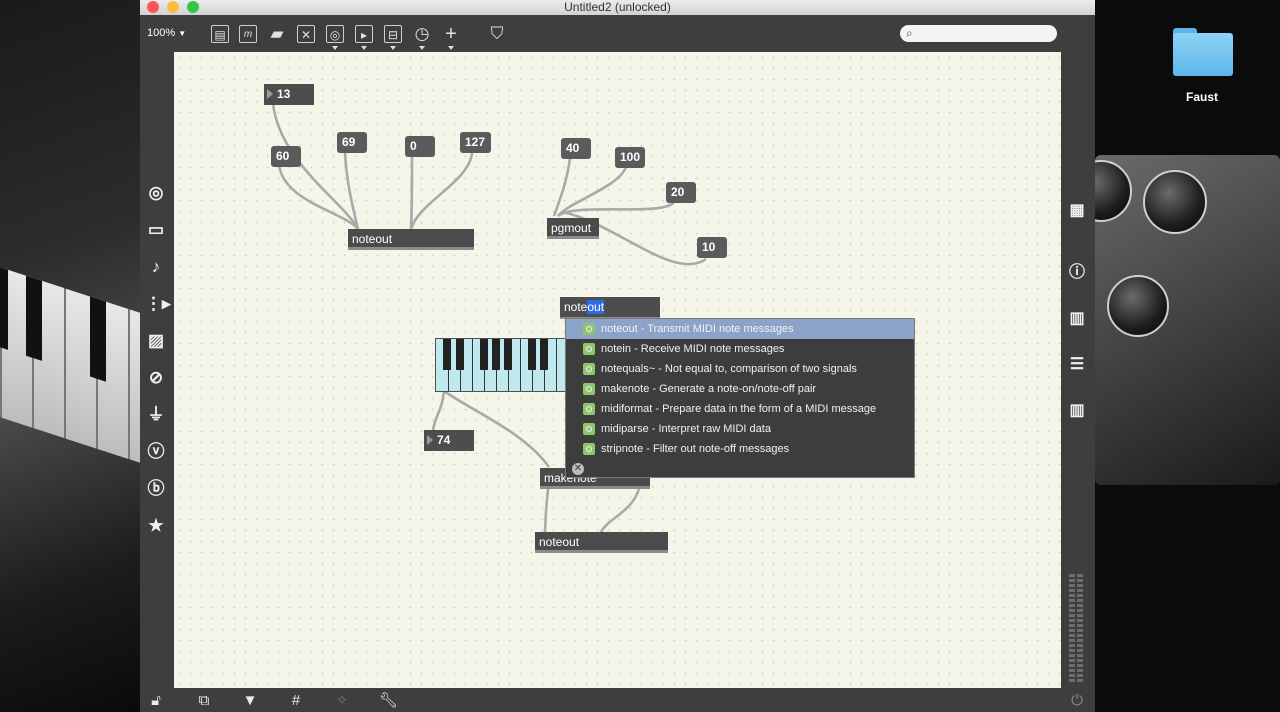 The width and height of the screenshot is (1280, 712). What do you see at coordinates (296, 701) in the screenshot?
I see `grid-icon: #` at bounding box center [296, 701].